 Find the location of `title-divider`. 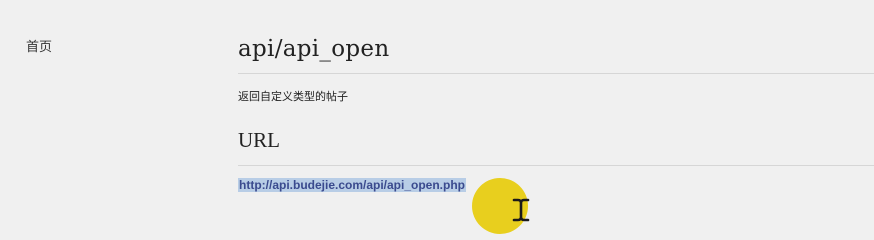

title-divider is located at coordinates (556, 73).